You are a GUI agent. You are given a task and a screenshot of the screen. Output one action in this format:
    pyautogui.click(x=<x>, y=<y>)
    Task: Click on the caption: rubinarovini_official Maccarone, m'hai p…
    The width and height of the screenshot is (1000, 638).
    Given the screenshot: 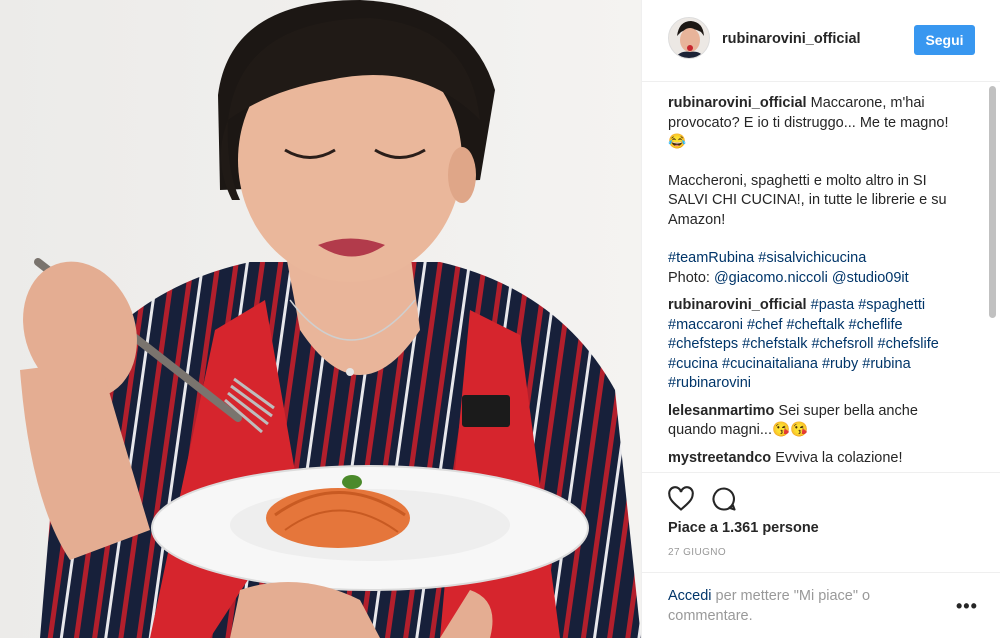 What is the action you would take?
    pyautogui.click(x=818, y=191)
    